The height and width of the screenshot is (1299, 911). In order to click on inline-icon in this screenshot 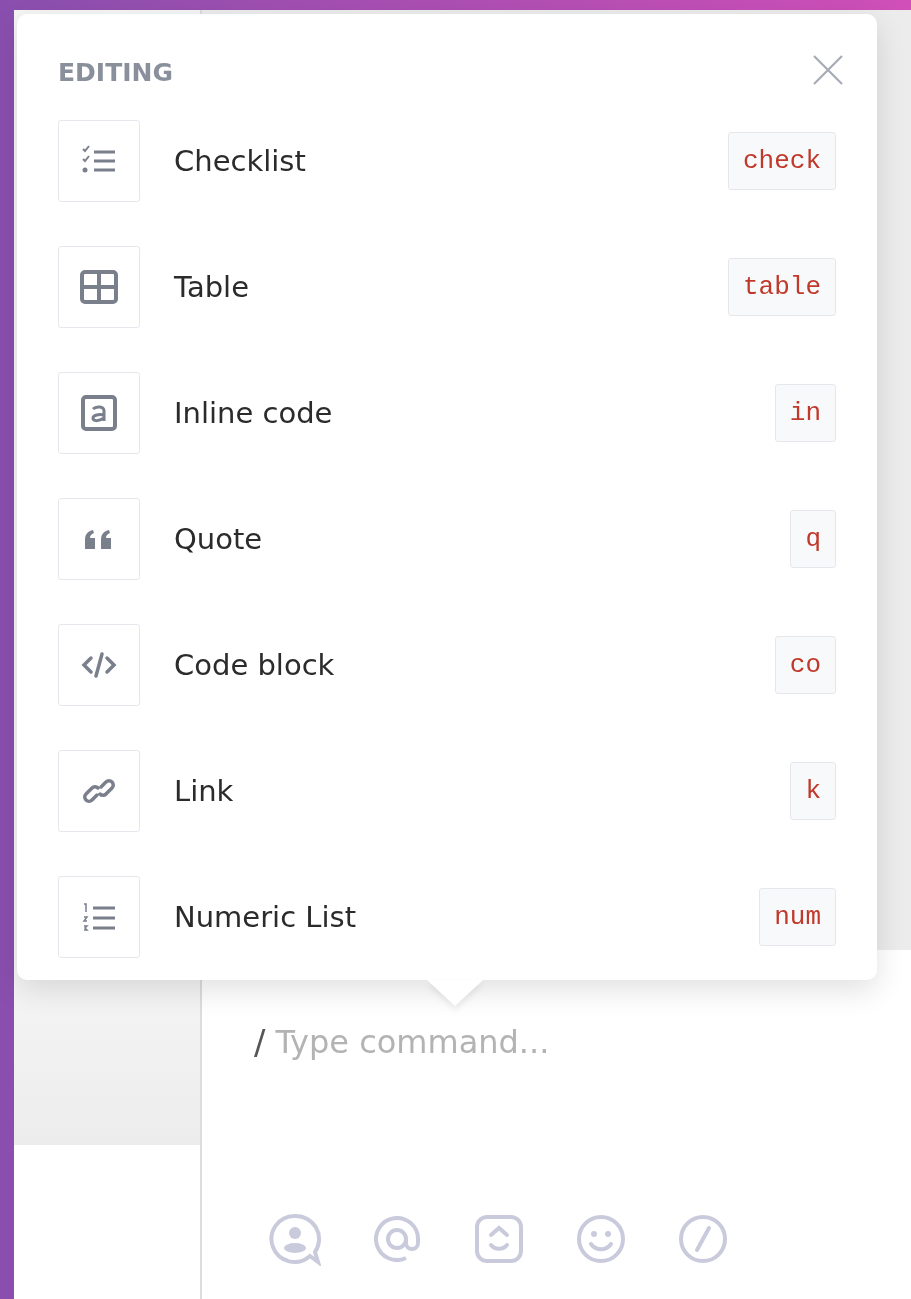, I will do `click(99, 413)`.